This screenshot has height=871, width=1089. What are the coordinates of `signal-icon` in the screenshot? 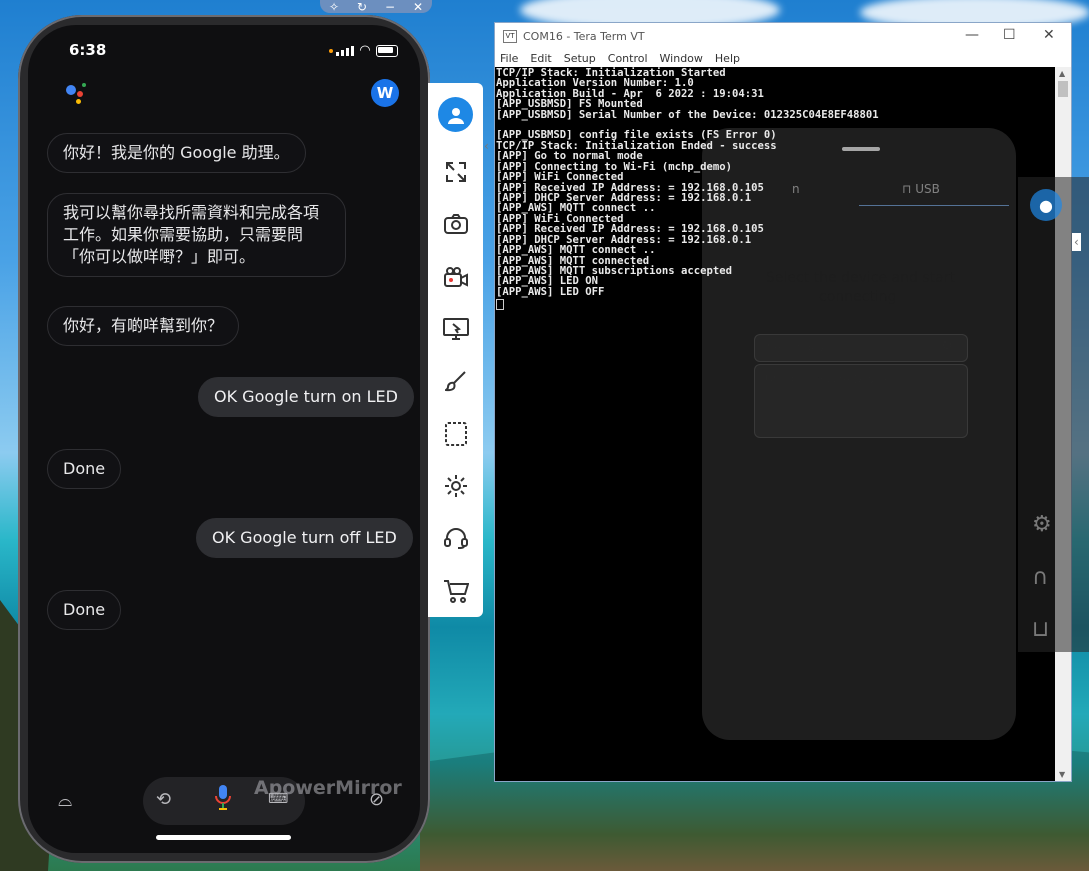 It's located at (345, 50).